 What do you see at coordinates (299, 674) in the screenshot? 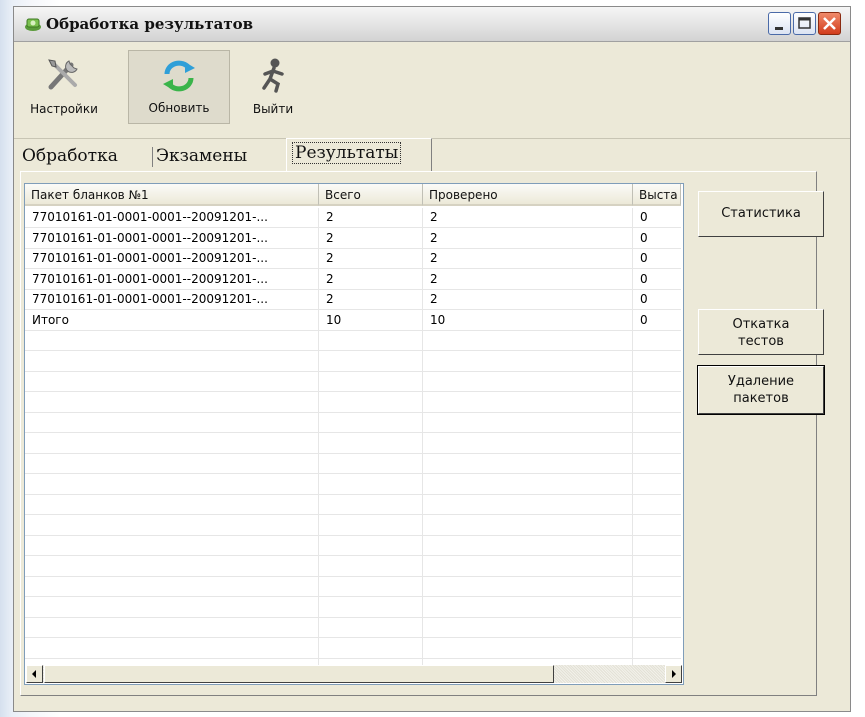
I see `scrollbar-thumb` at bounding box center [299, 674].